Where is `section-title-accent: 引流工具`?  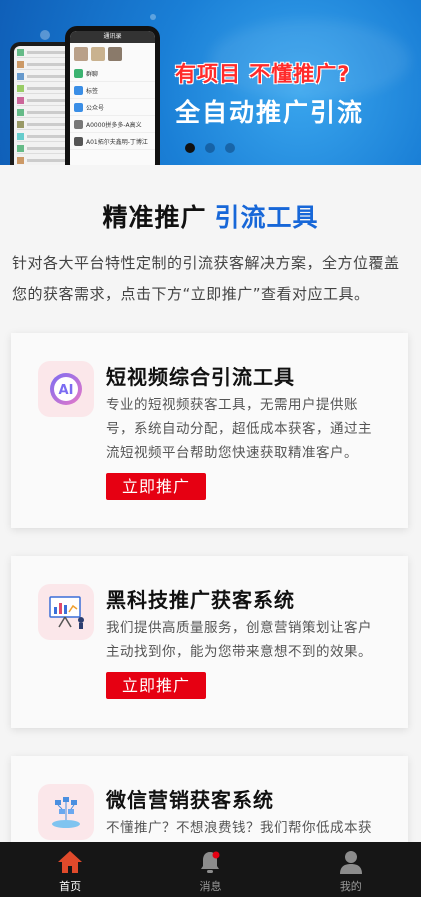 section-title-accent: 引流工具 is located at coordinates (266, 217).